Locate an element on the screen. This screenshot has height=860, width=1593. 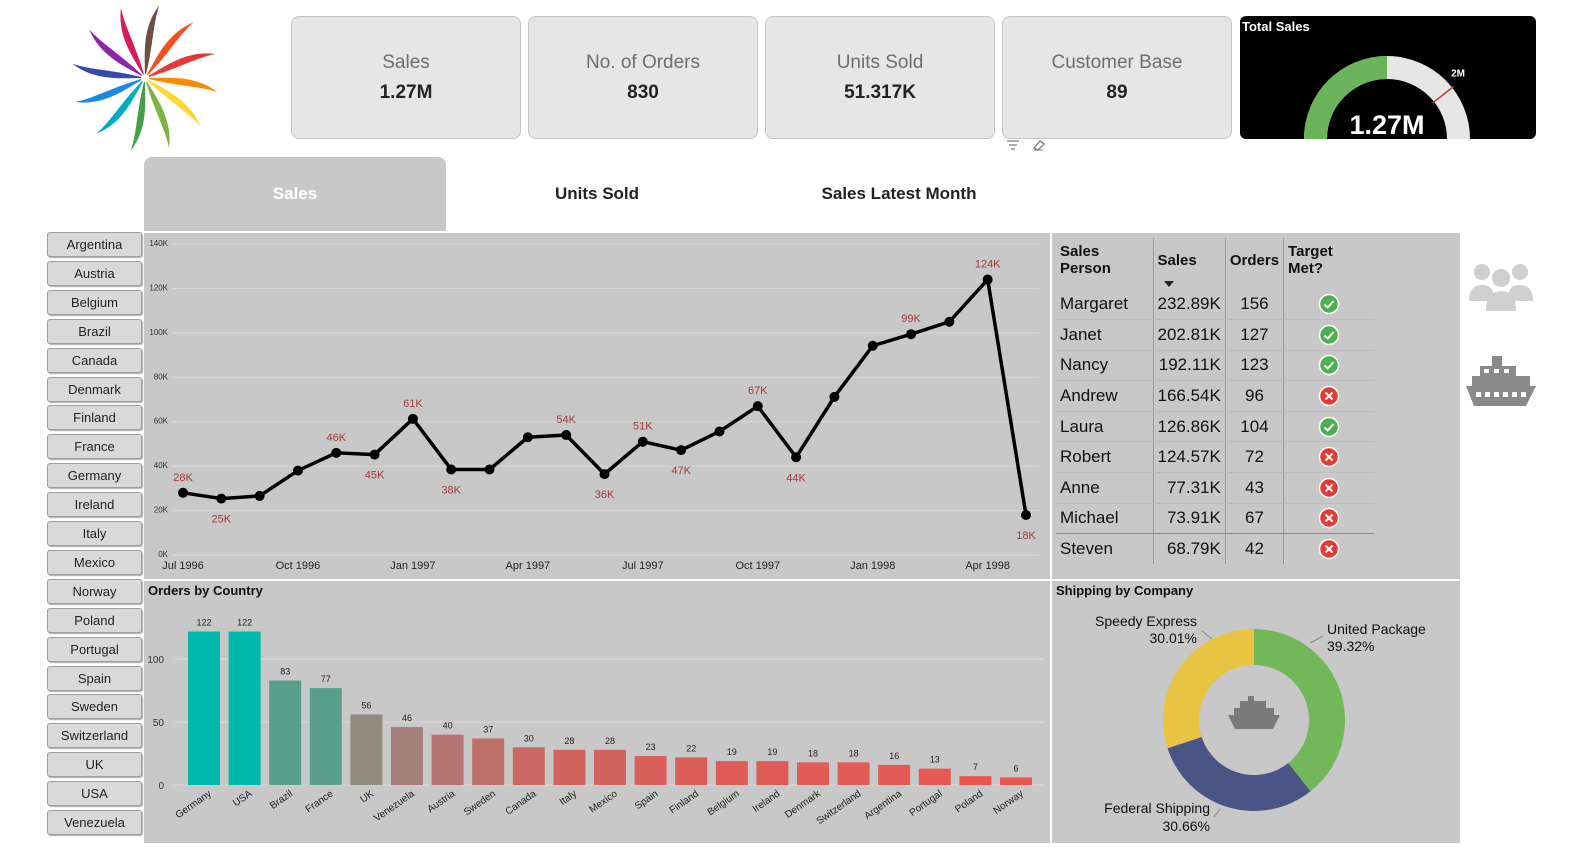
slice-percent-label: 39.32% is located at coordinates (1350, 646).